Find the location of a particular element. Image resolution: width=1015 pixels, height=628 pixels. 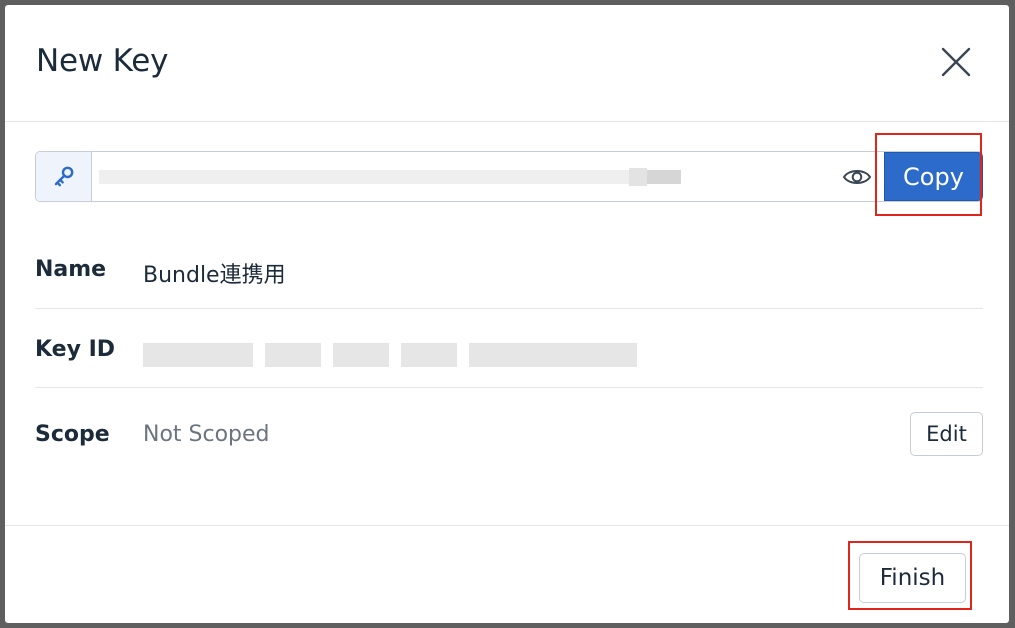

scope-label: Scope is located at coordinates (72, 434).